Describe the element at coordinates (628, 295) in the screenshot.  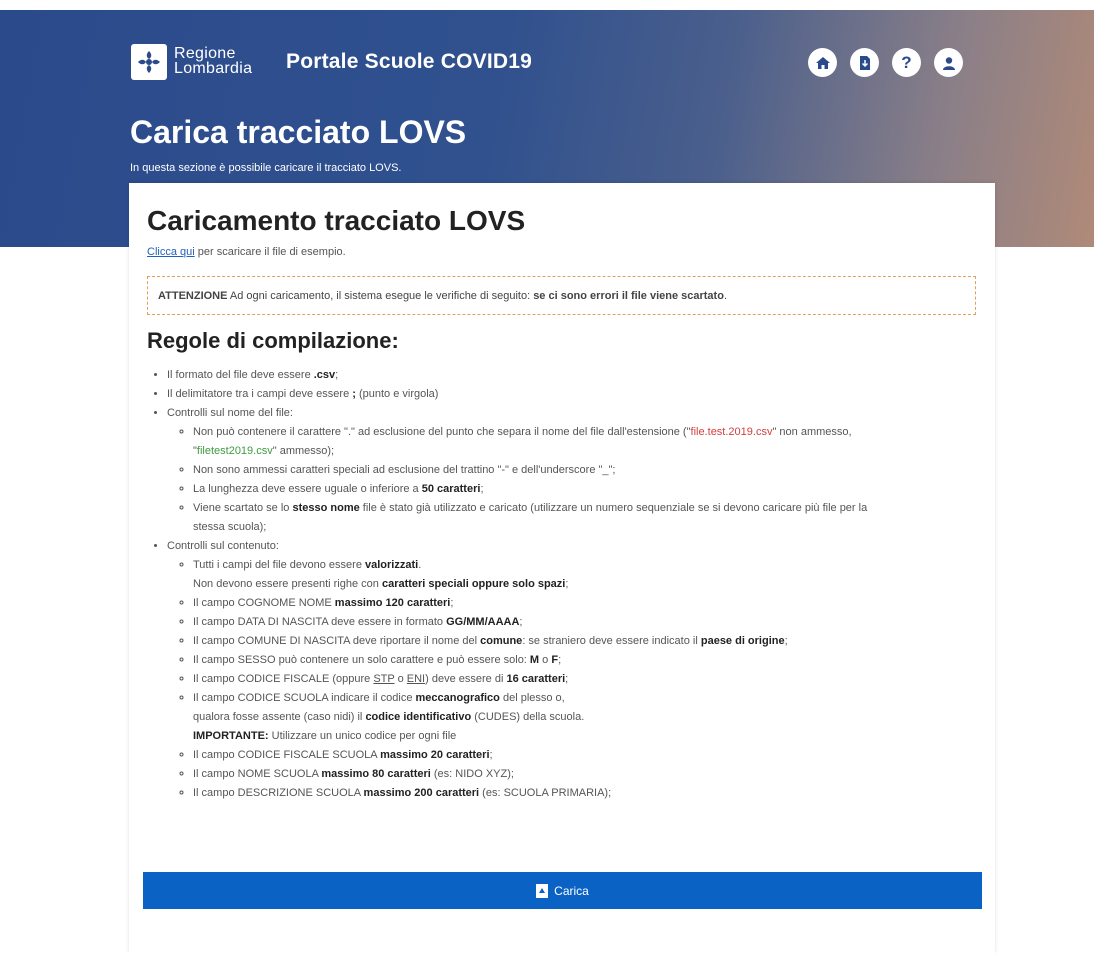
I see `alert-bold-text: se ci sono errori il file viene scartato` at that location.